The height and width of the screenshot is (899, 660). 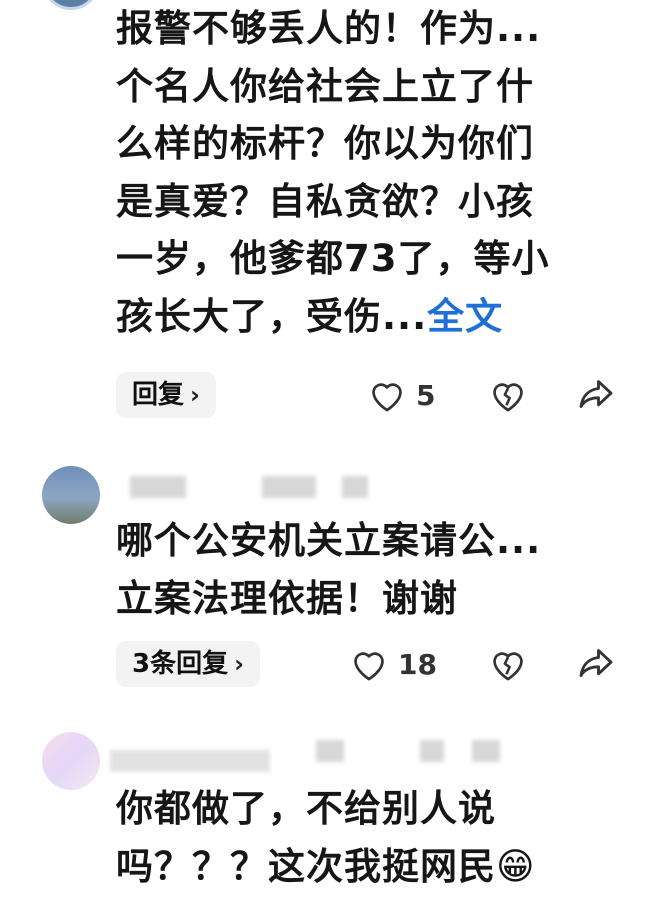 What do you see at coordinates (426, 395) in the screenshot?
I see `like-count: 5` at bounding box center [426, 395].